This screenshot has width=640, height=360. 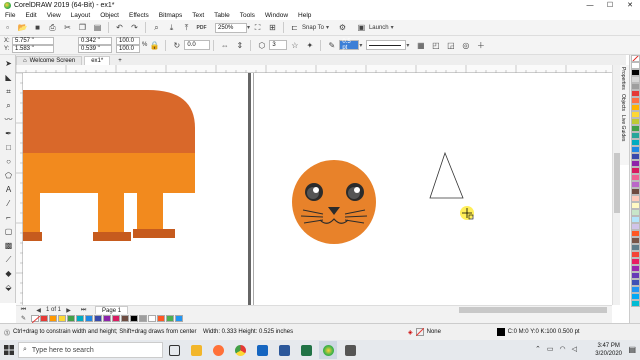 What do you see at coordinates (450, 45) in the screenshot?
I see `to-back-icon: ◲` at bounding box center [450, 45].